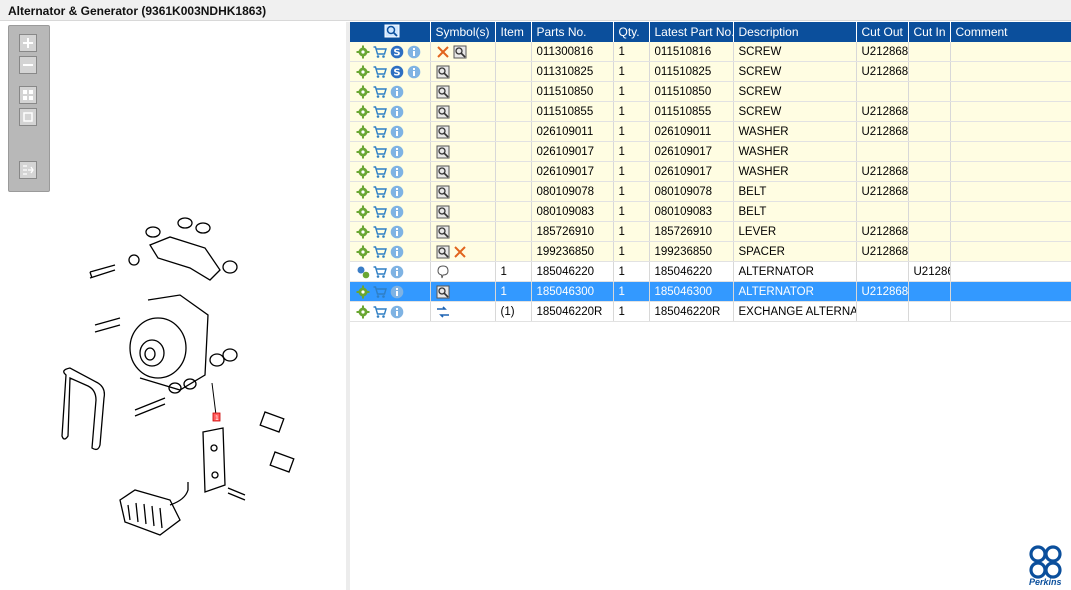 The height and width of the screenshot is (590, 1071). I want to click on table-row: 11850463001185046300ALTERNATORU212868L, so click(710, 291).